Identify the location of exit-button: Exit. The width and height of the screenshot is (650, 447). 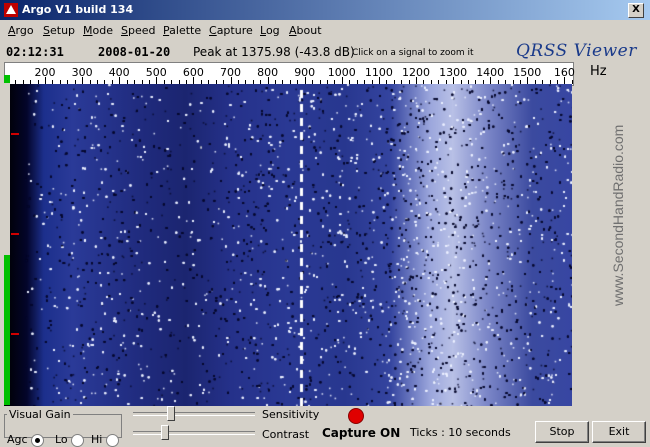
(619, 432).